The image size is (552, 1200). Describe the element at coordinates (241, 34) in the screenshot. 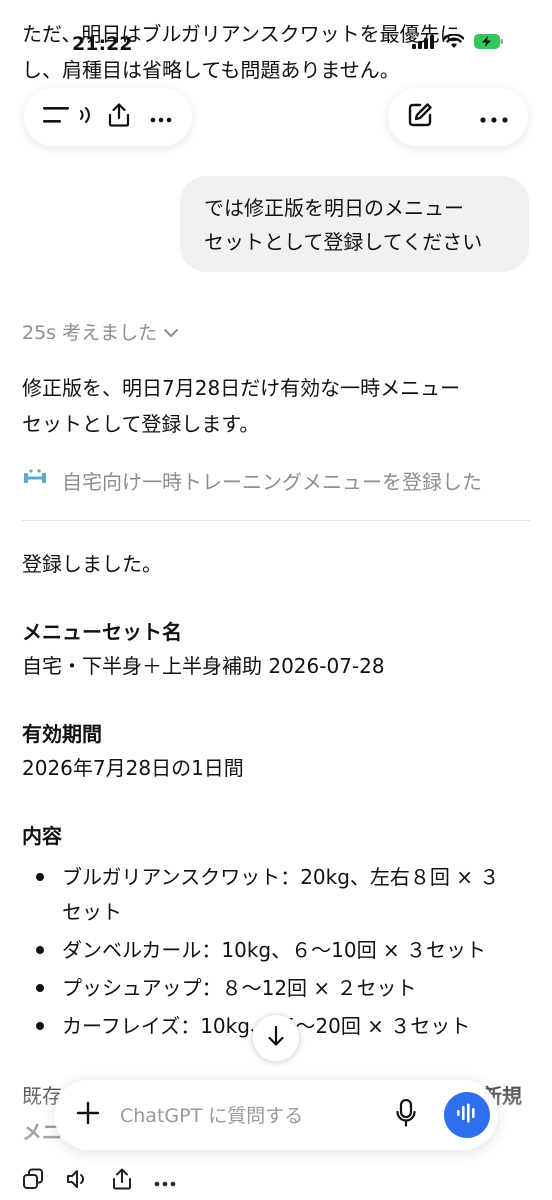

I see `prev-message-line-1: ただ、明日はブルガリアンスクワットを最優先に` at that location.